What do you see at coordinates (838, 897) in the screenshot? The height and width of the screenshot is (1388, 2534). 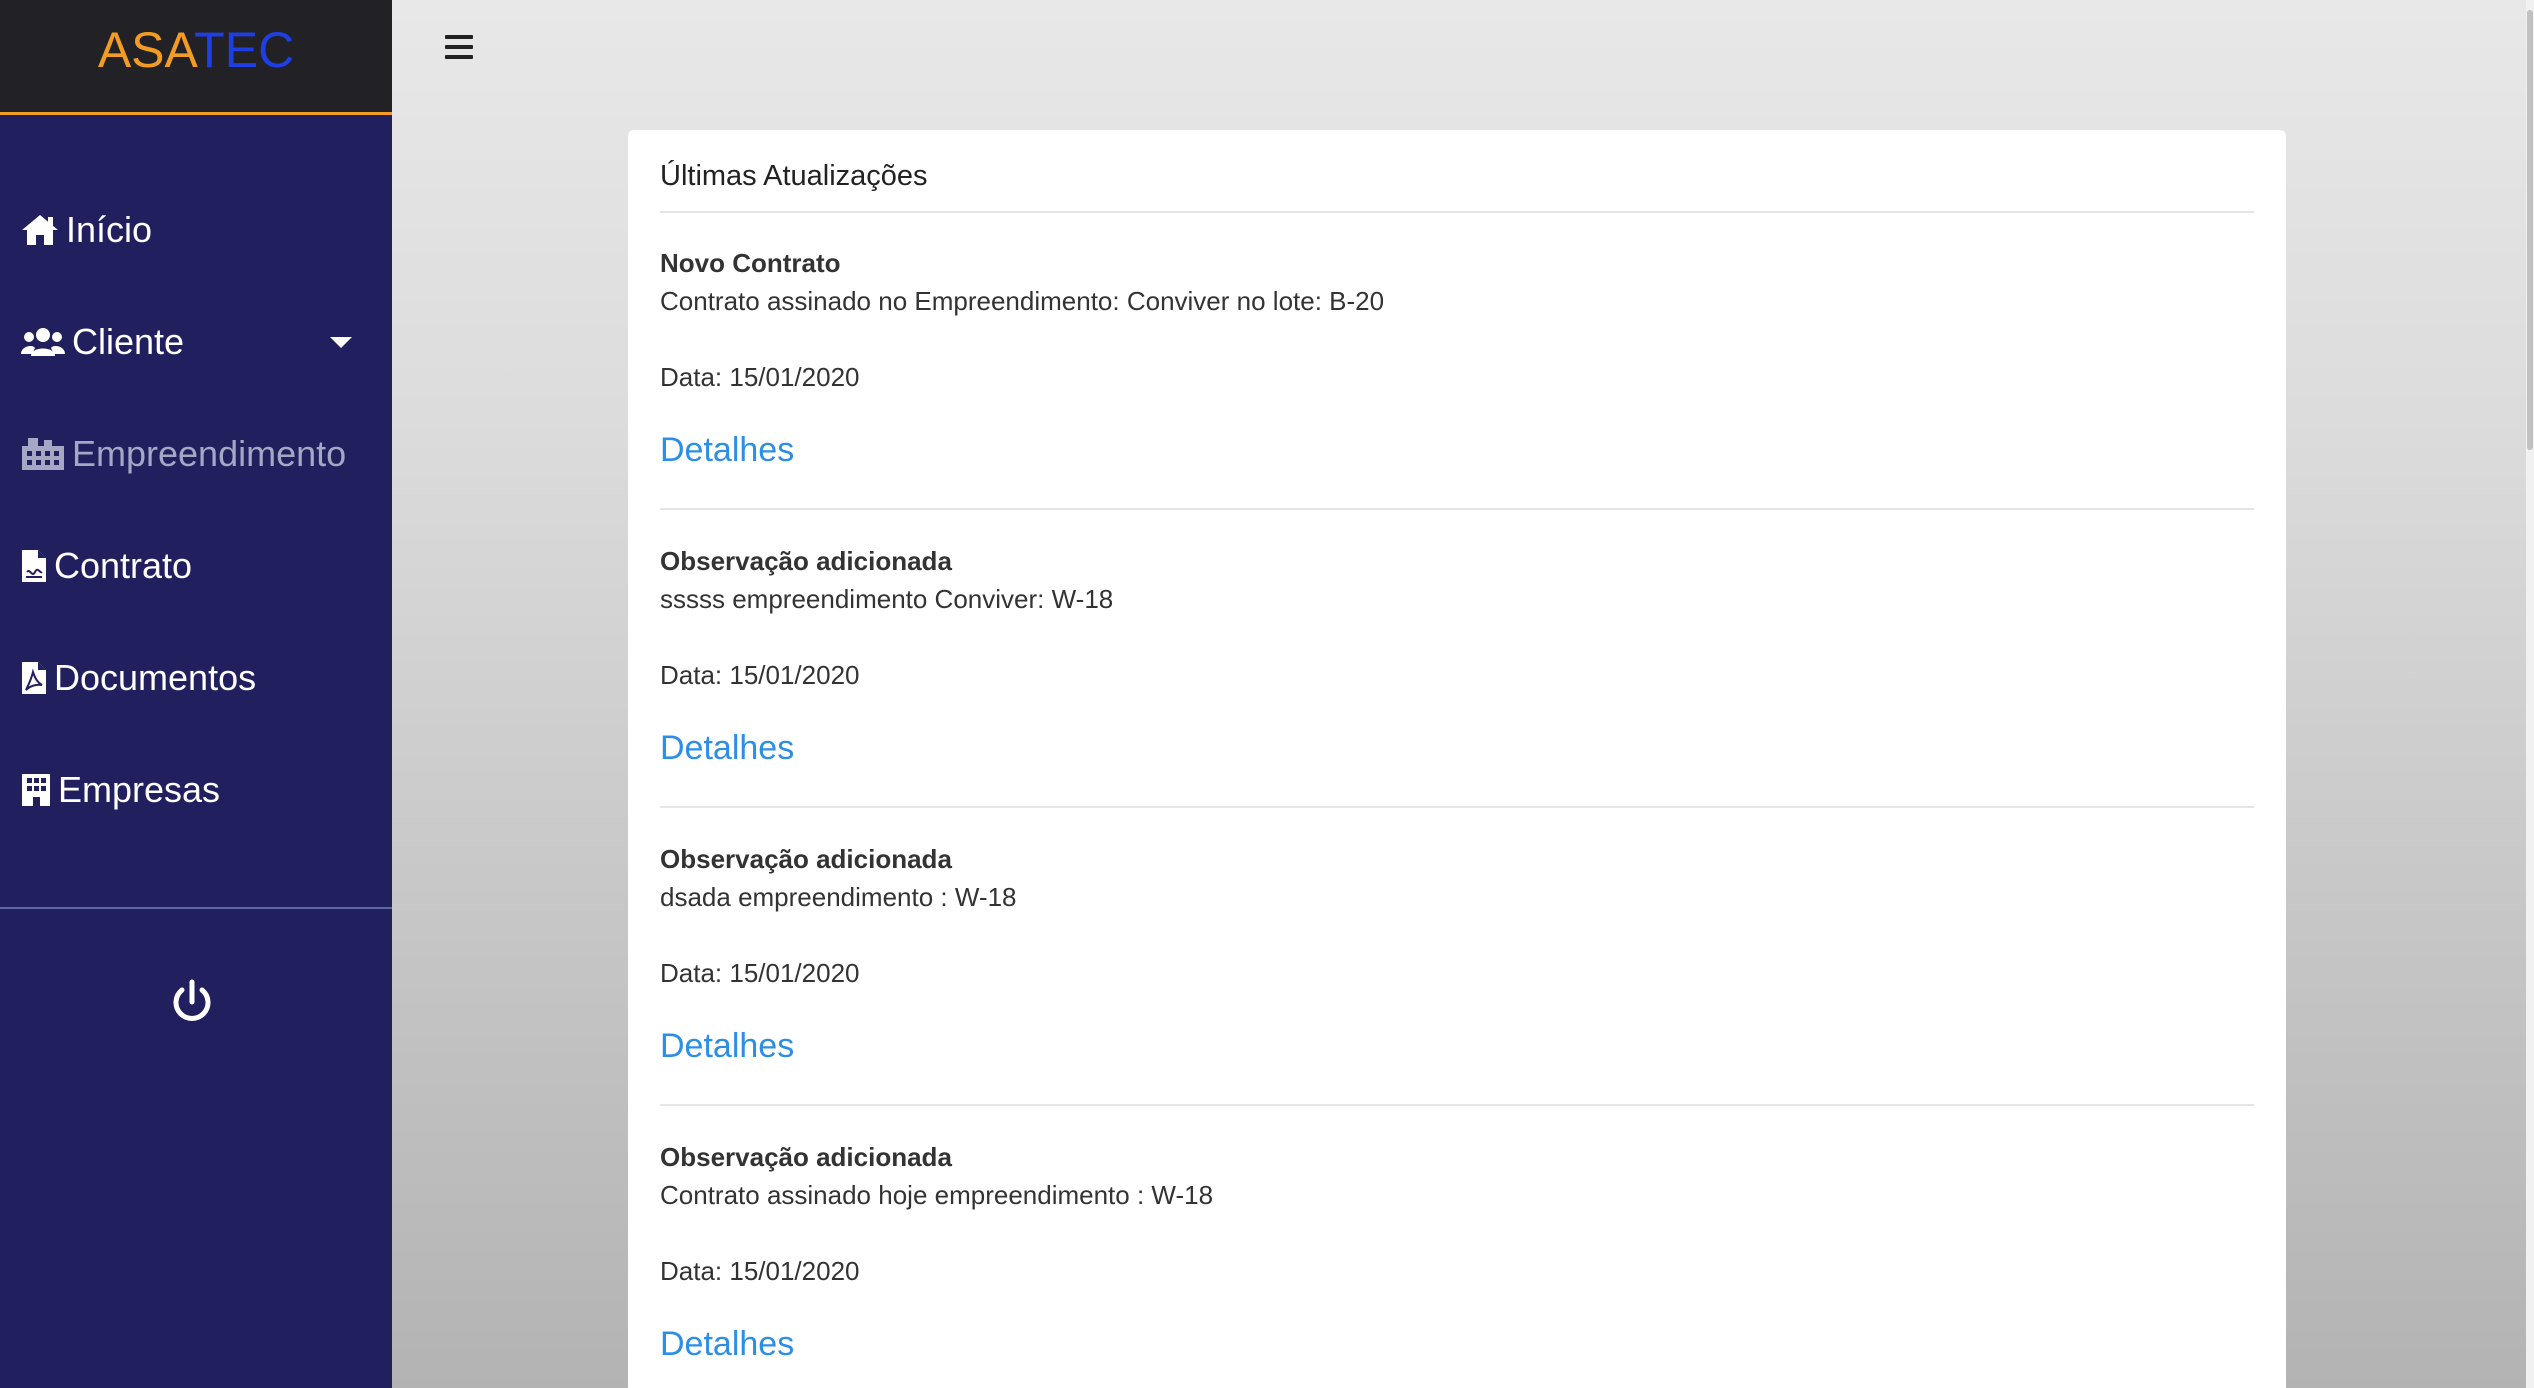 I see `update-description: dsada empreendimento : W-18` at bounding box center [838, 897].